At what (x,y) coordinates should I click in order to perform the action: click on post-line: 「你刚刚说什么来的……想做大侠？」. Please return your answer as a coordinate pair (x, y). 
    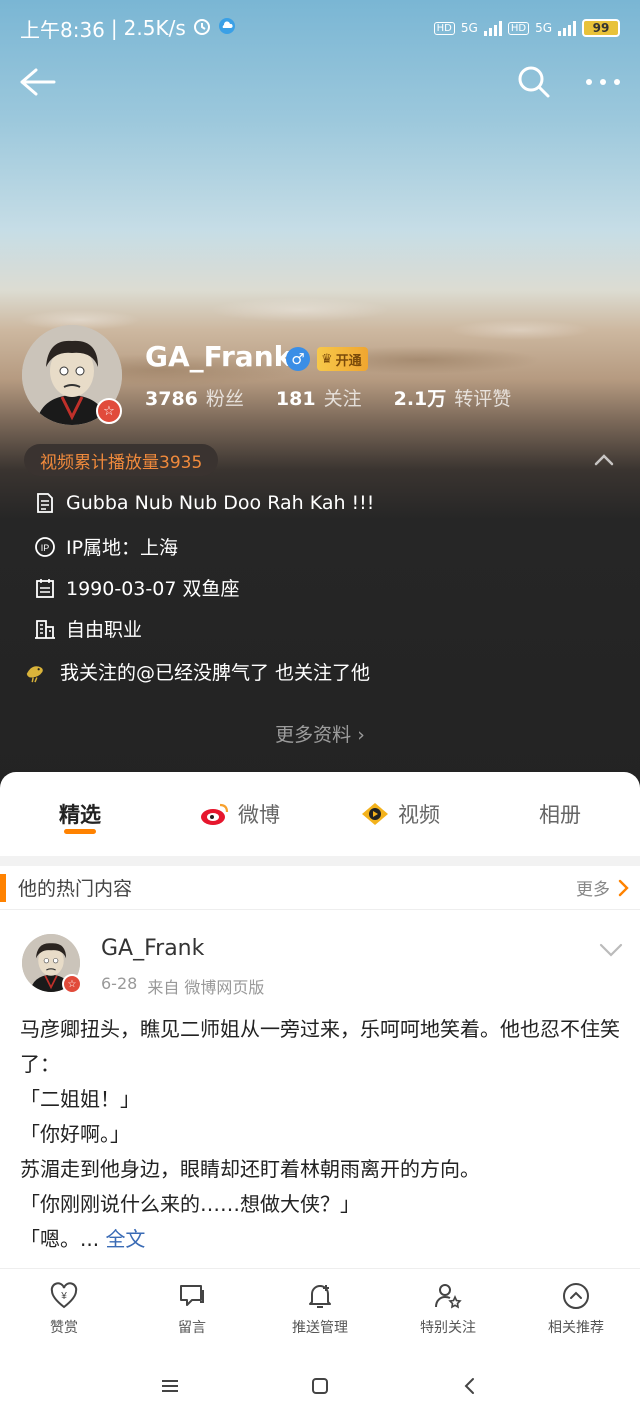
    Looking at the image, I should click on (190, 1204).